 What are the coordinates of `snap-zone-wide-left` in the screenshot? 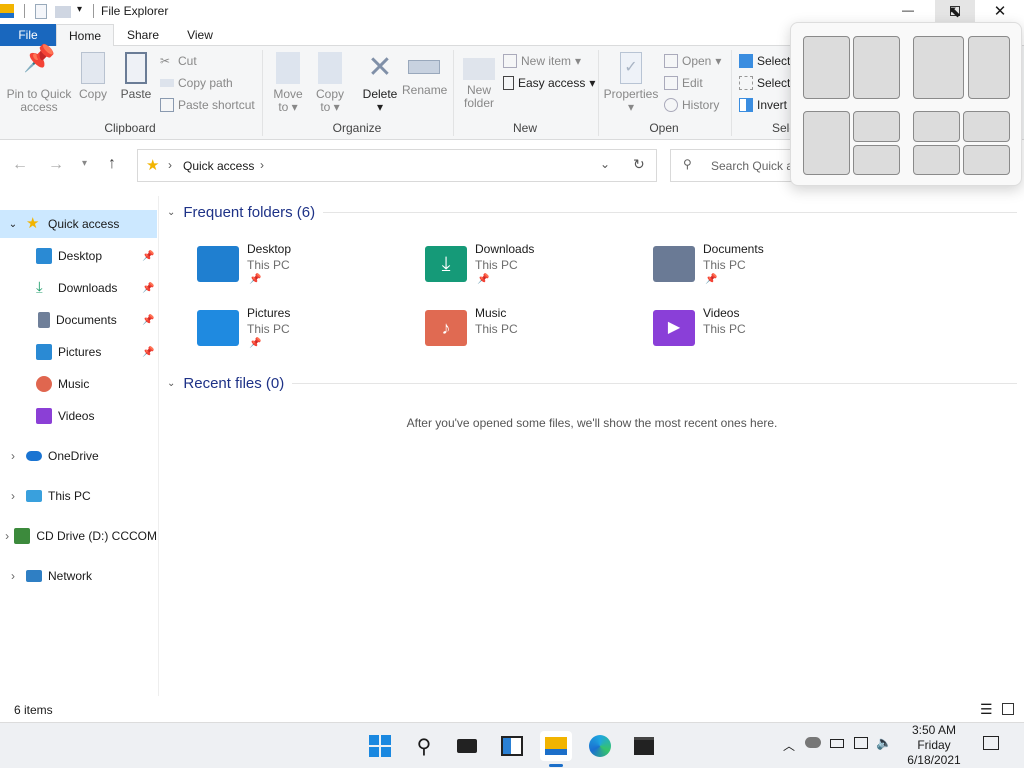 It's located at (938, 67).